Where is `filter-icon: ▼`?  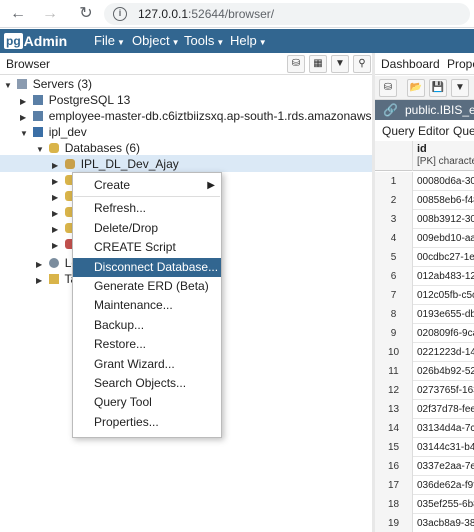 filter-icon: ▼ is located at coordinates (340, 64).